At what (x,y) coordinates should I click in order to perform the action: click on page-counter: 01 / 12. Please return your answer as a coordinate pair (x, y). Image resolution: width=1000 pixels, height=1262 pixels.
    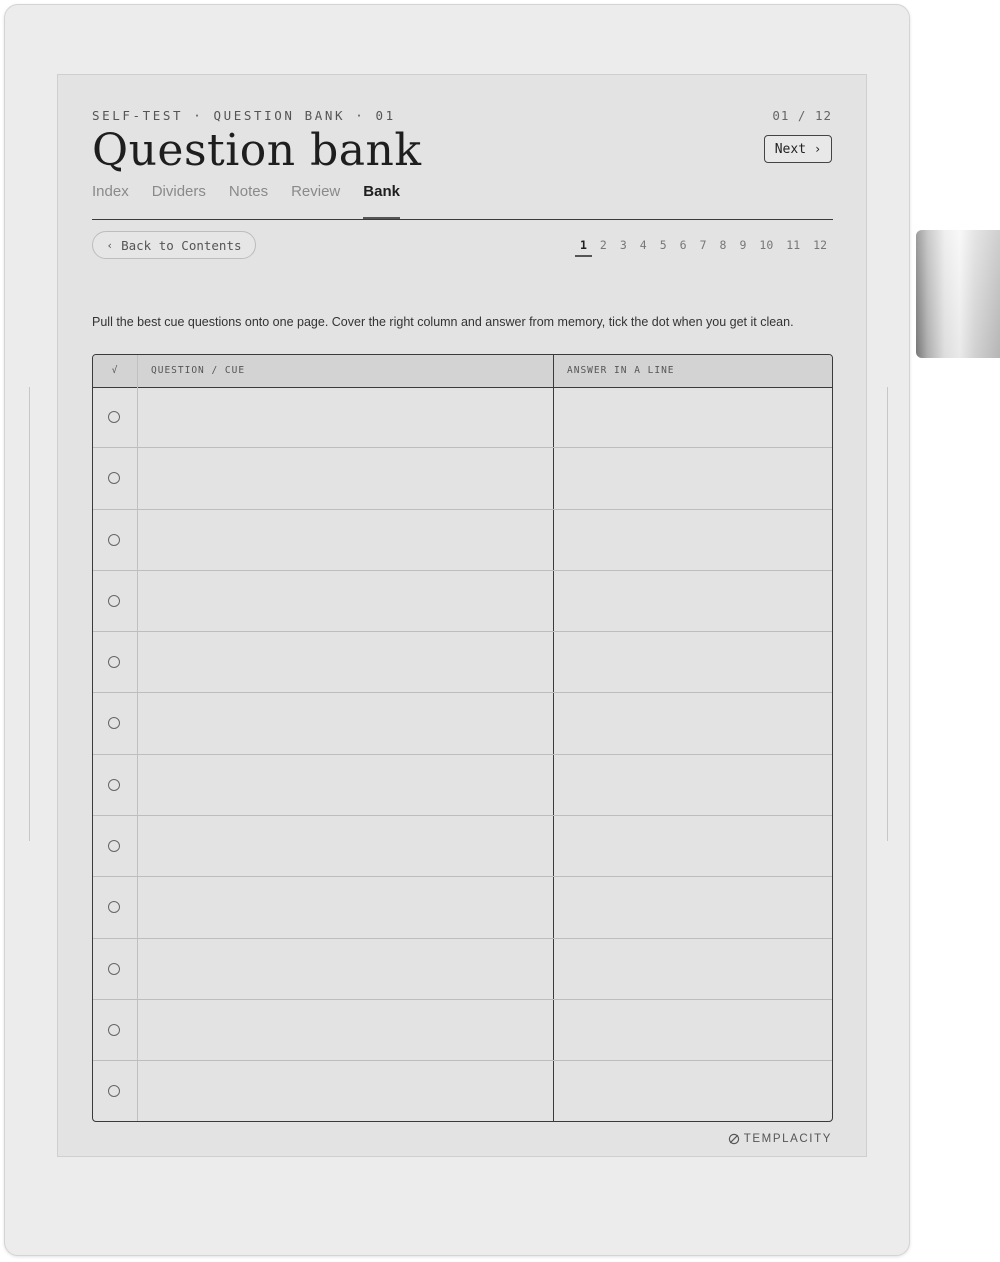
    Looking at the image, I should click on (802, 115).